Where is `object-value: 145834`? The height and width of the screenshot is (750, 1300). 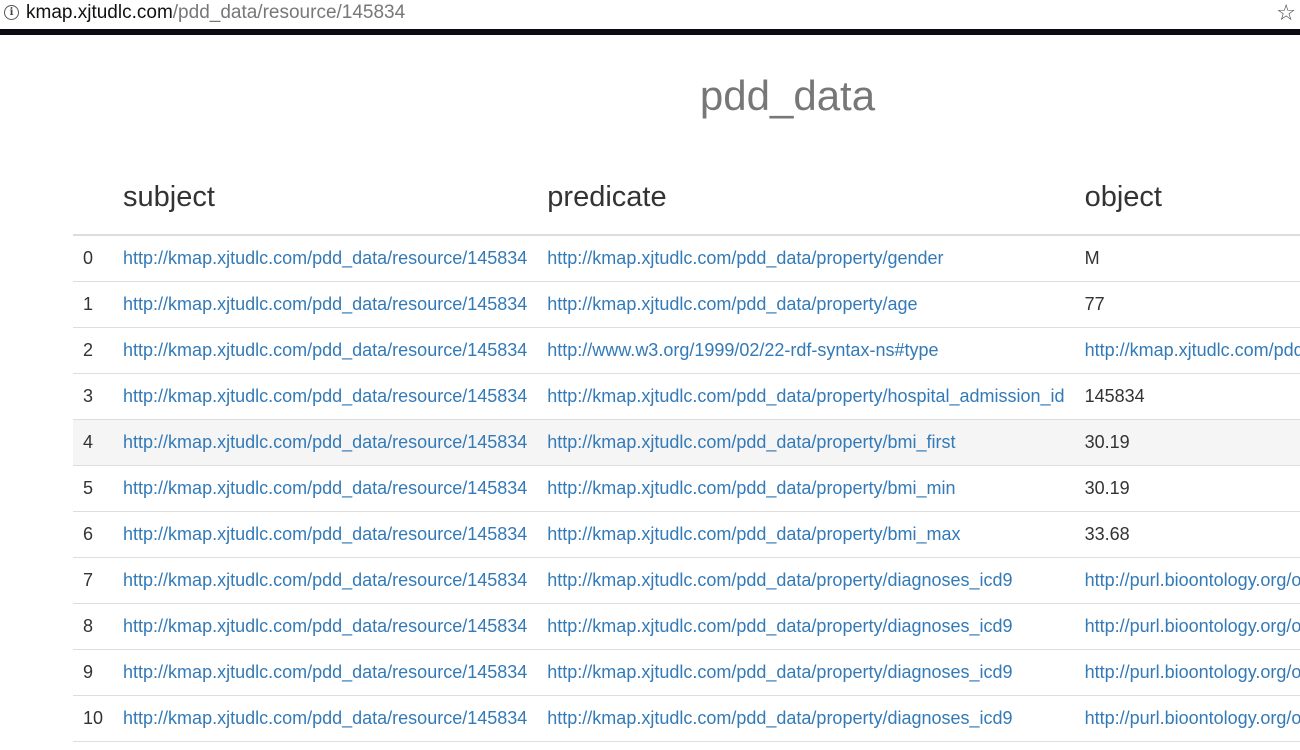 object-value: 145834 is located at coordinates (1114, 396).